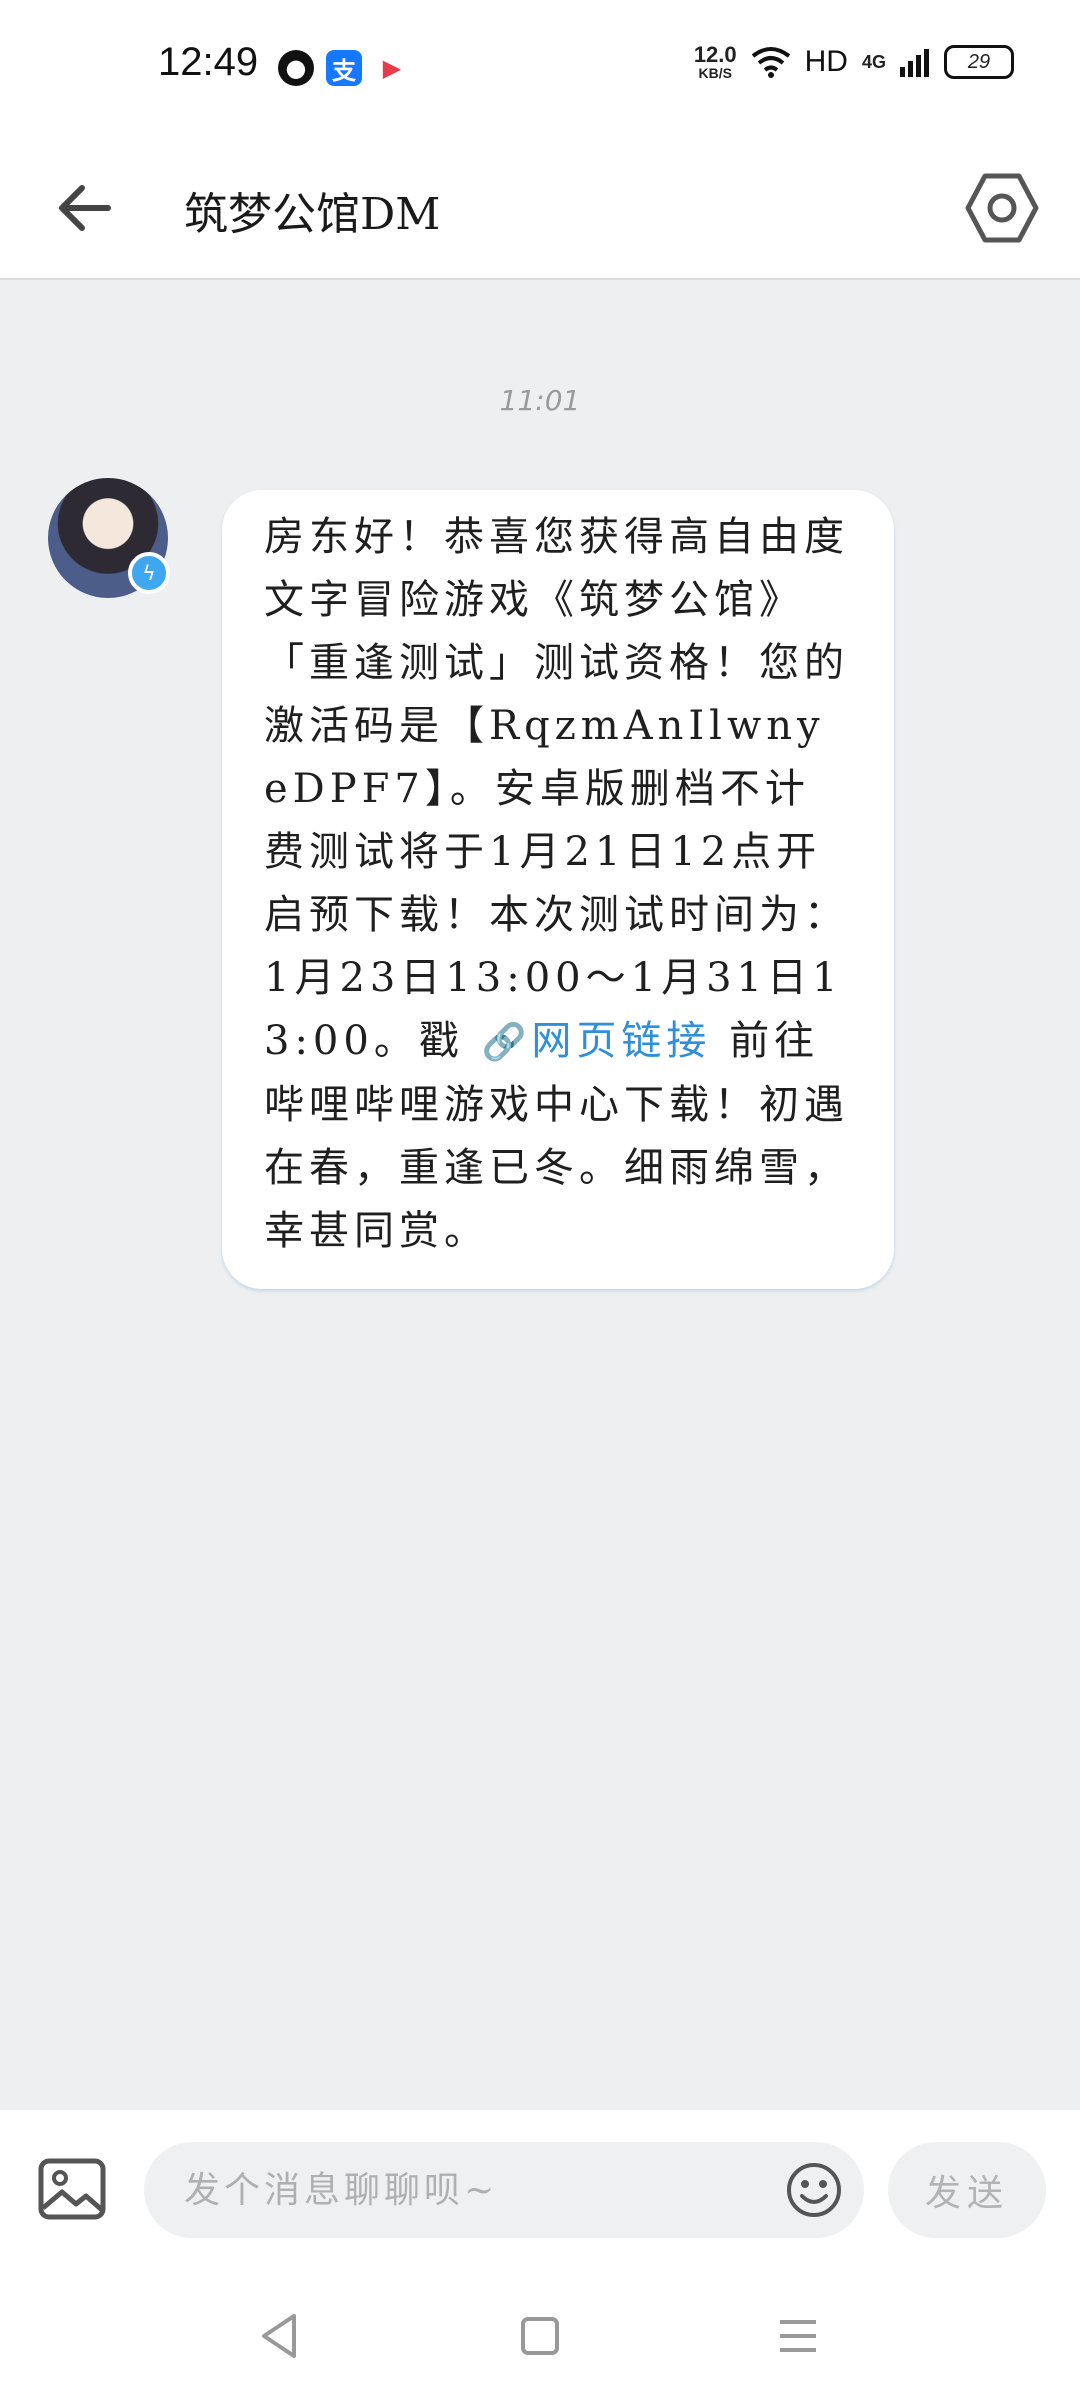 The image size is (1080, 2400). I want to click on input-bar: 发送, so click(540, 2190).